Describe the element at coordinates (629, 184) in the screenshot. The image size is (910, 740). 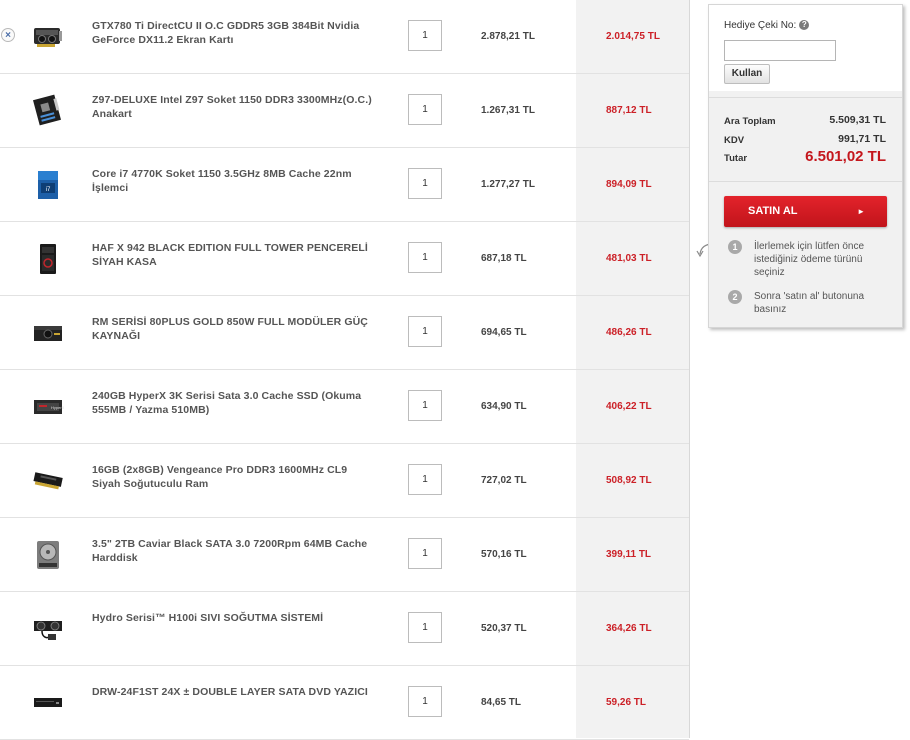
I see `discounted-price: 894,09 TL` at that location.